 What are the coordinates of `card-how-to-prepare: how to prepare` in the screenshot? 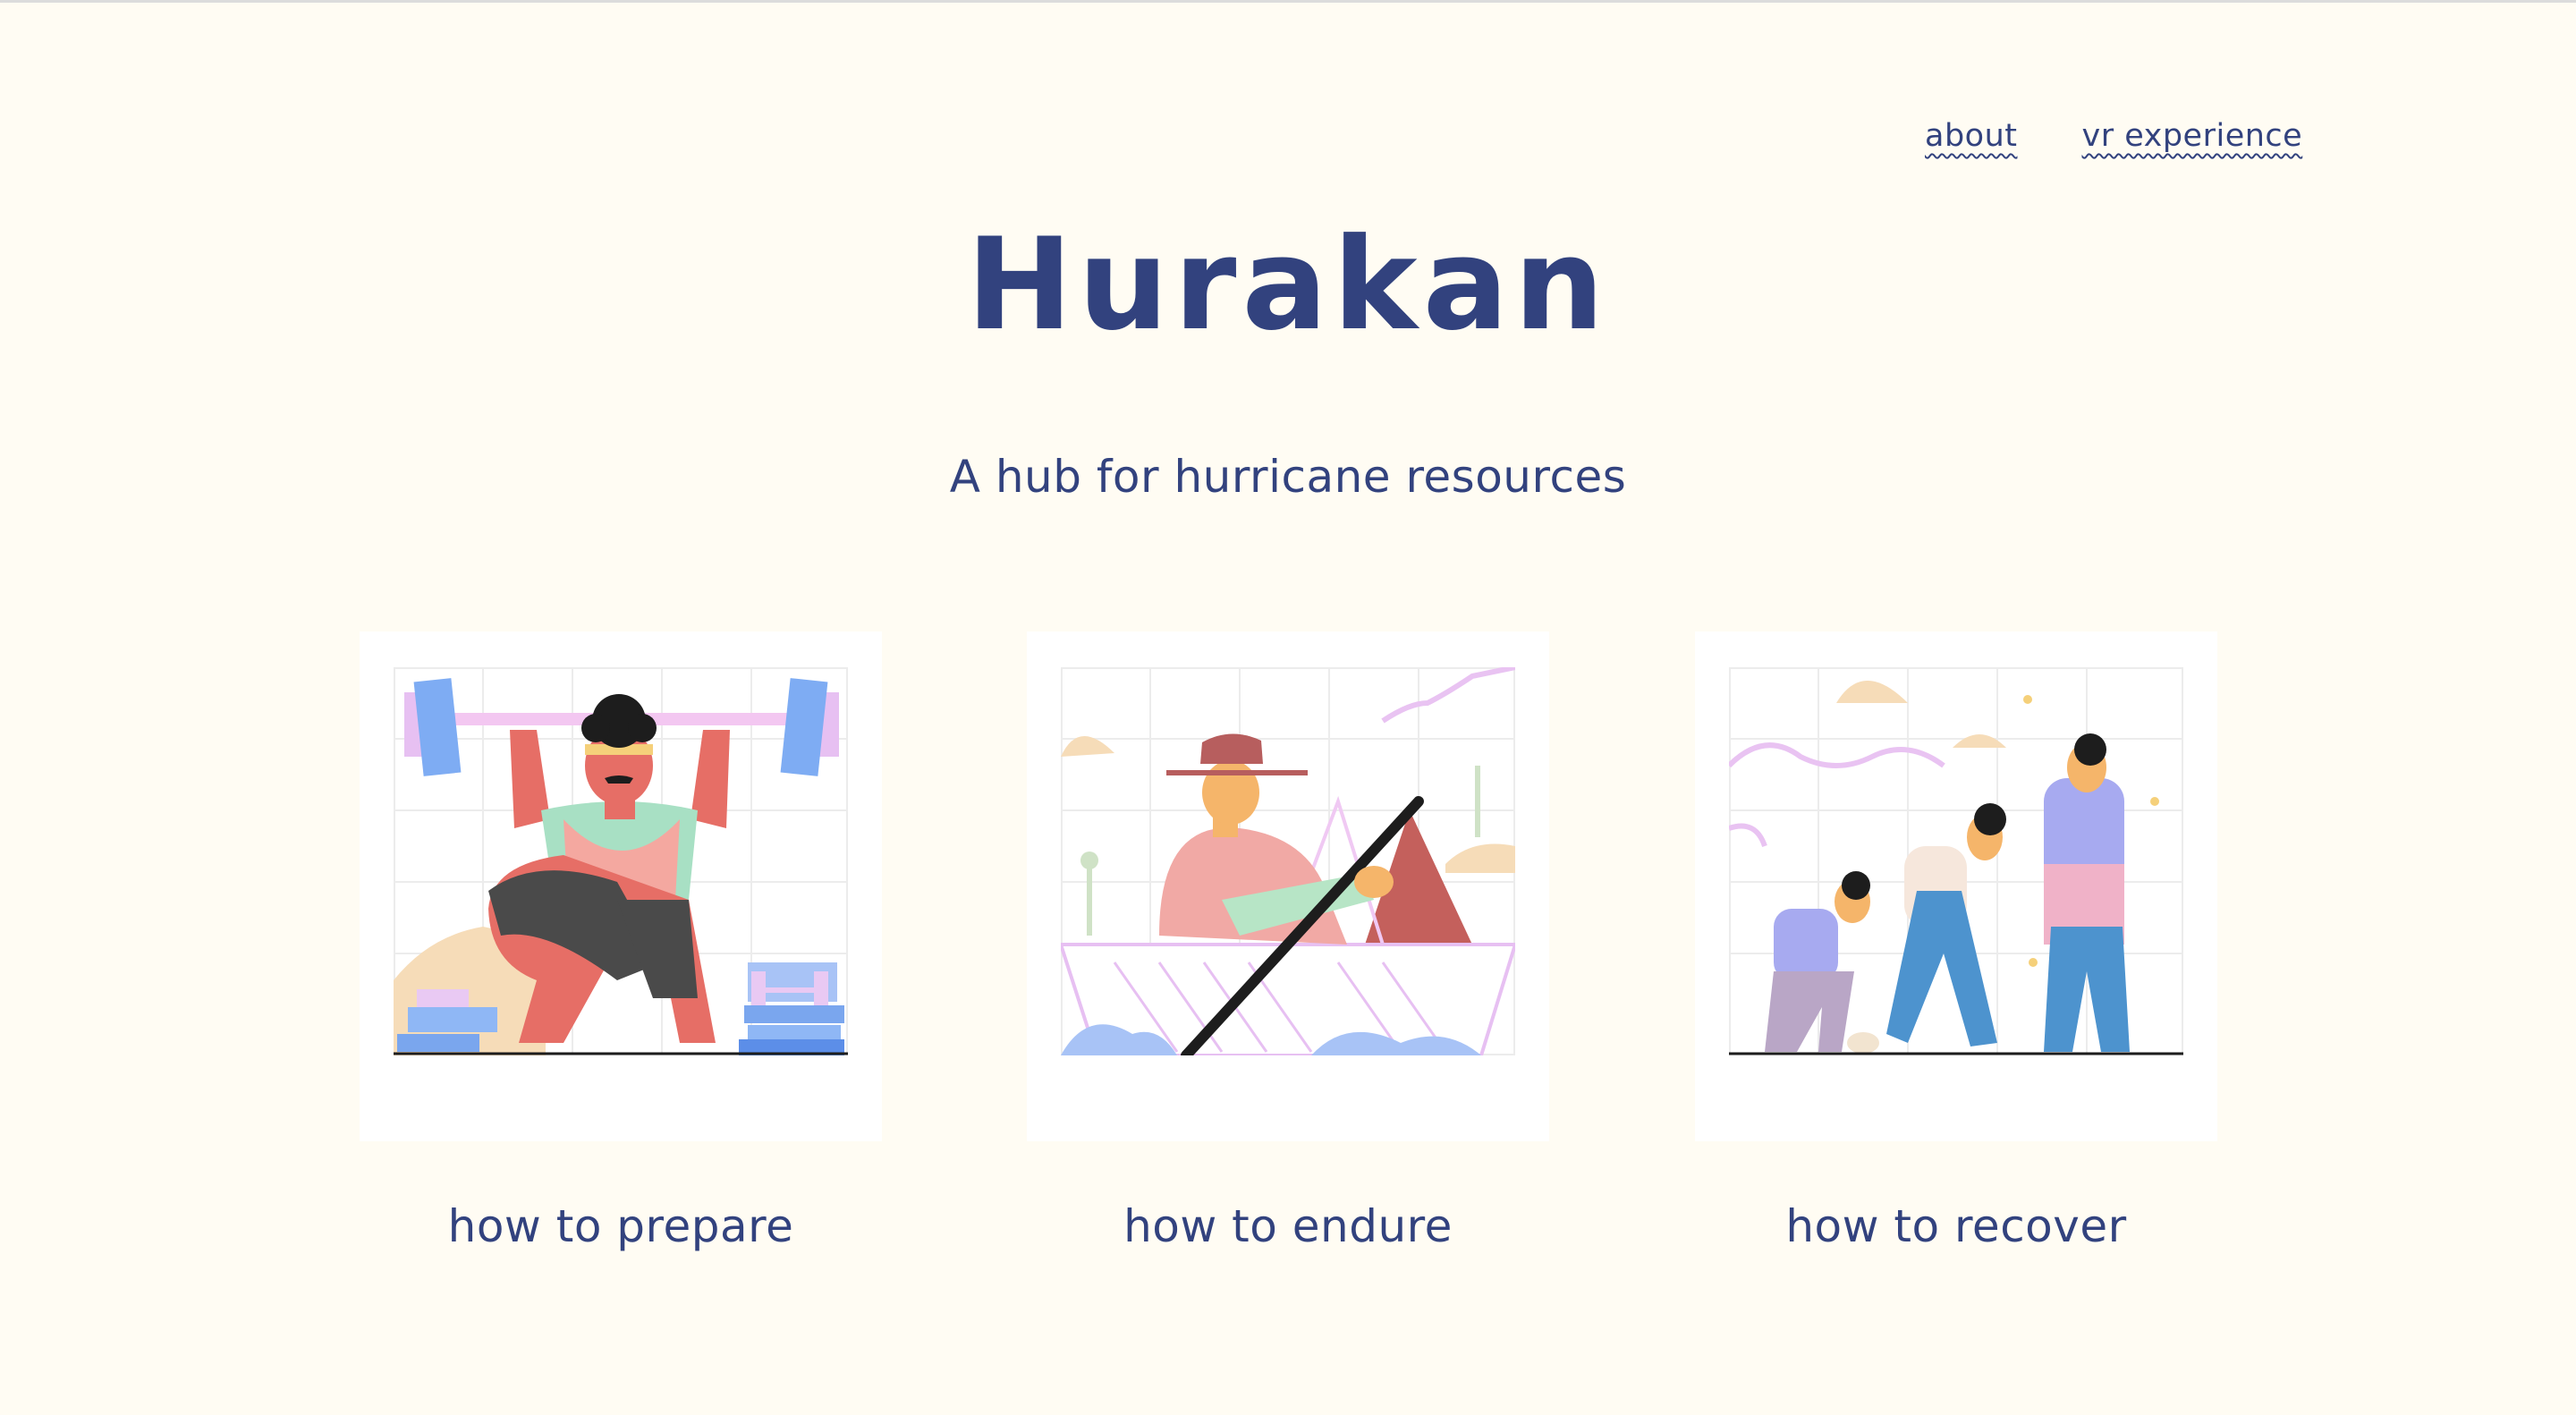 It's located at (621, 940).